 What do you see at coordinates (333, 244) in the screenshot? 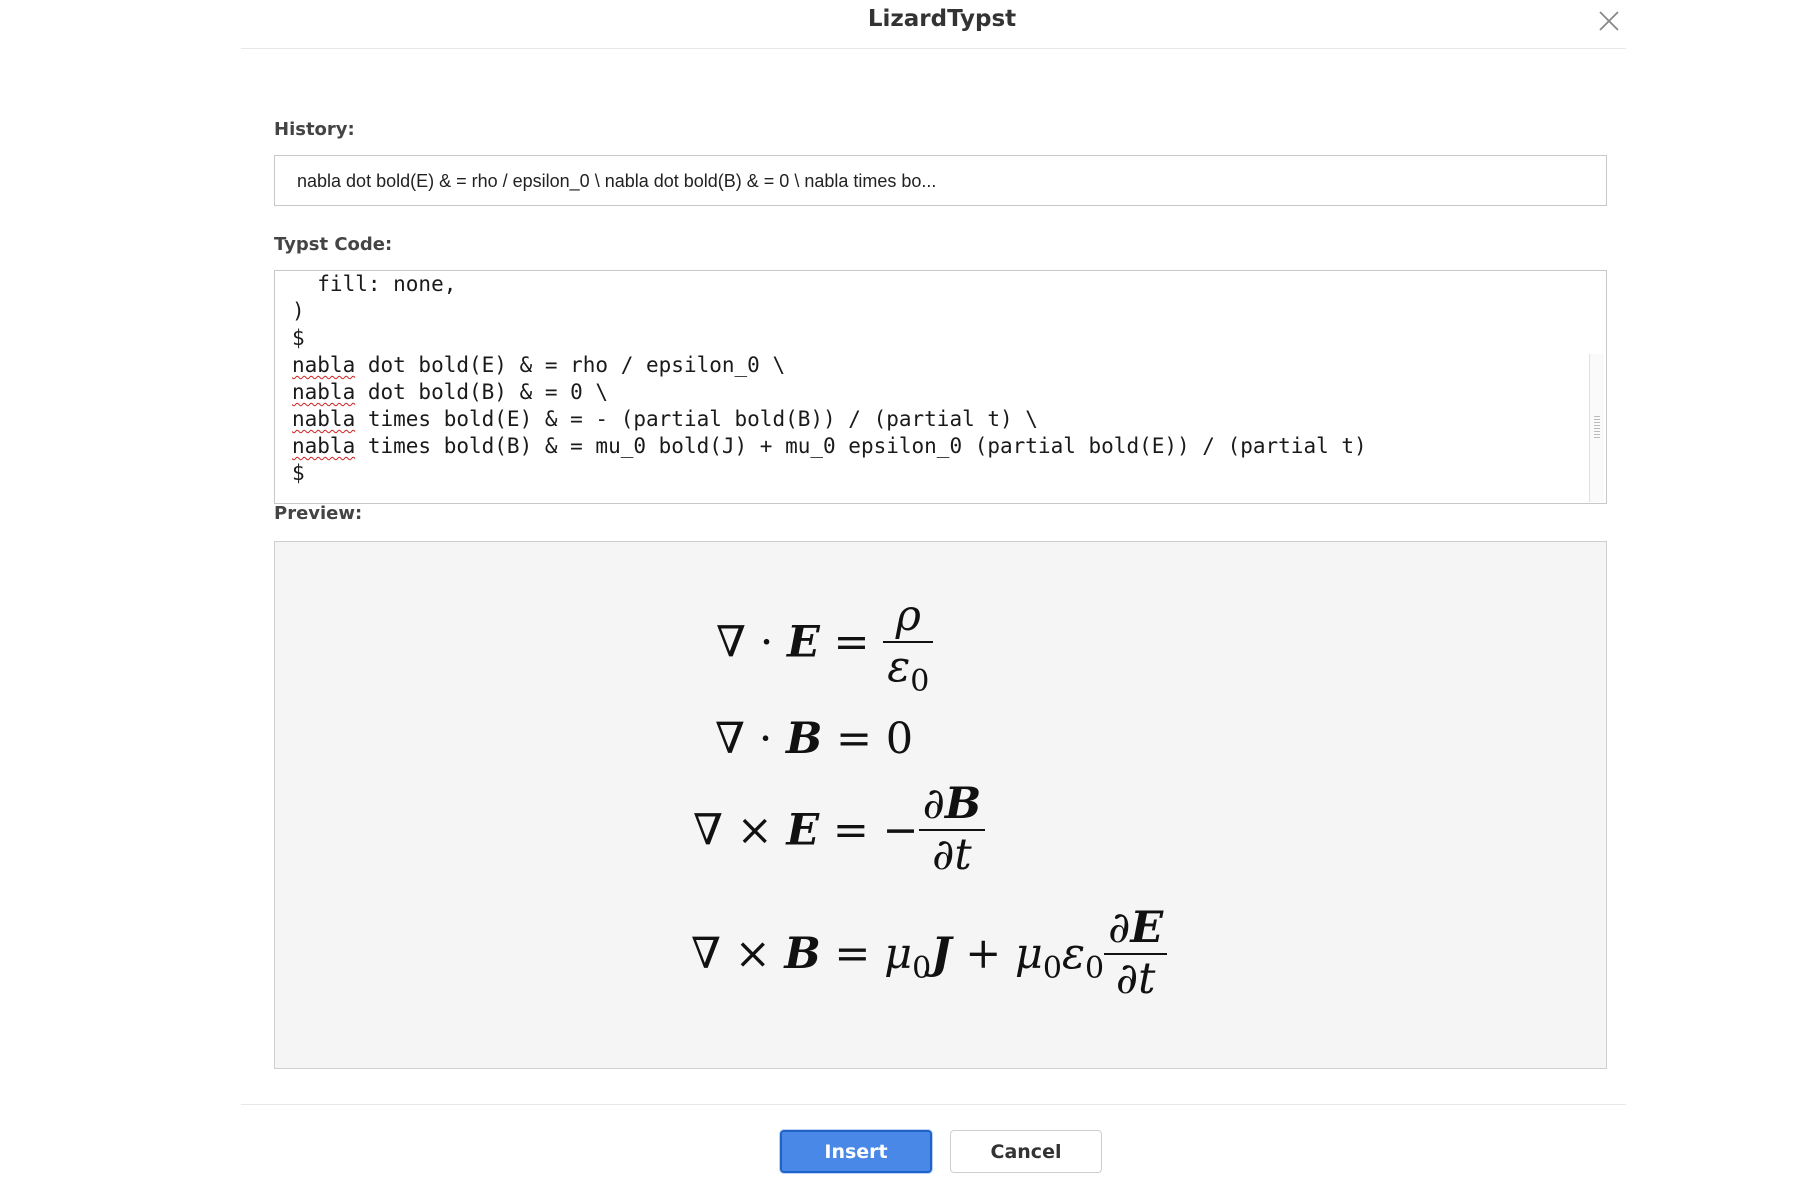
I see `typst-code-label: Typst Code:` at bounding box center [333, 244].